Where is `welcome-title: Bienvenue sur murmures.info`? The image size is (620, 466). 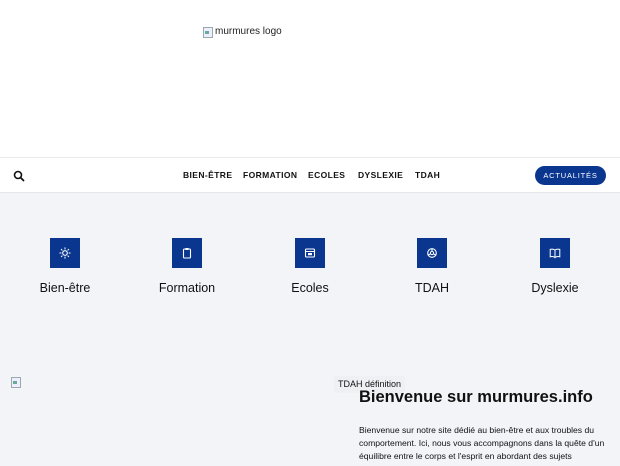 welcome-title: Bienvenue sur murmures.info is located at coordinates (476, 397).